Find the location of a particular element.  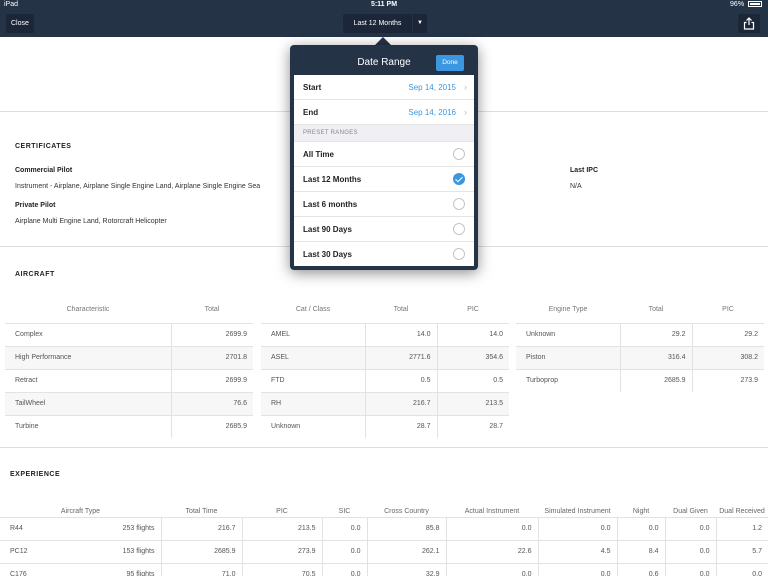

table-row: Turbine 2685.9 is located at coordinates (129, 426).